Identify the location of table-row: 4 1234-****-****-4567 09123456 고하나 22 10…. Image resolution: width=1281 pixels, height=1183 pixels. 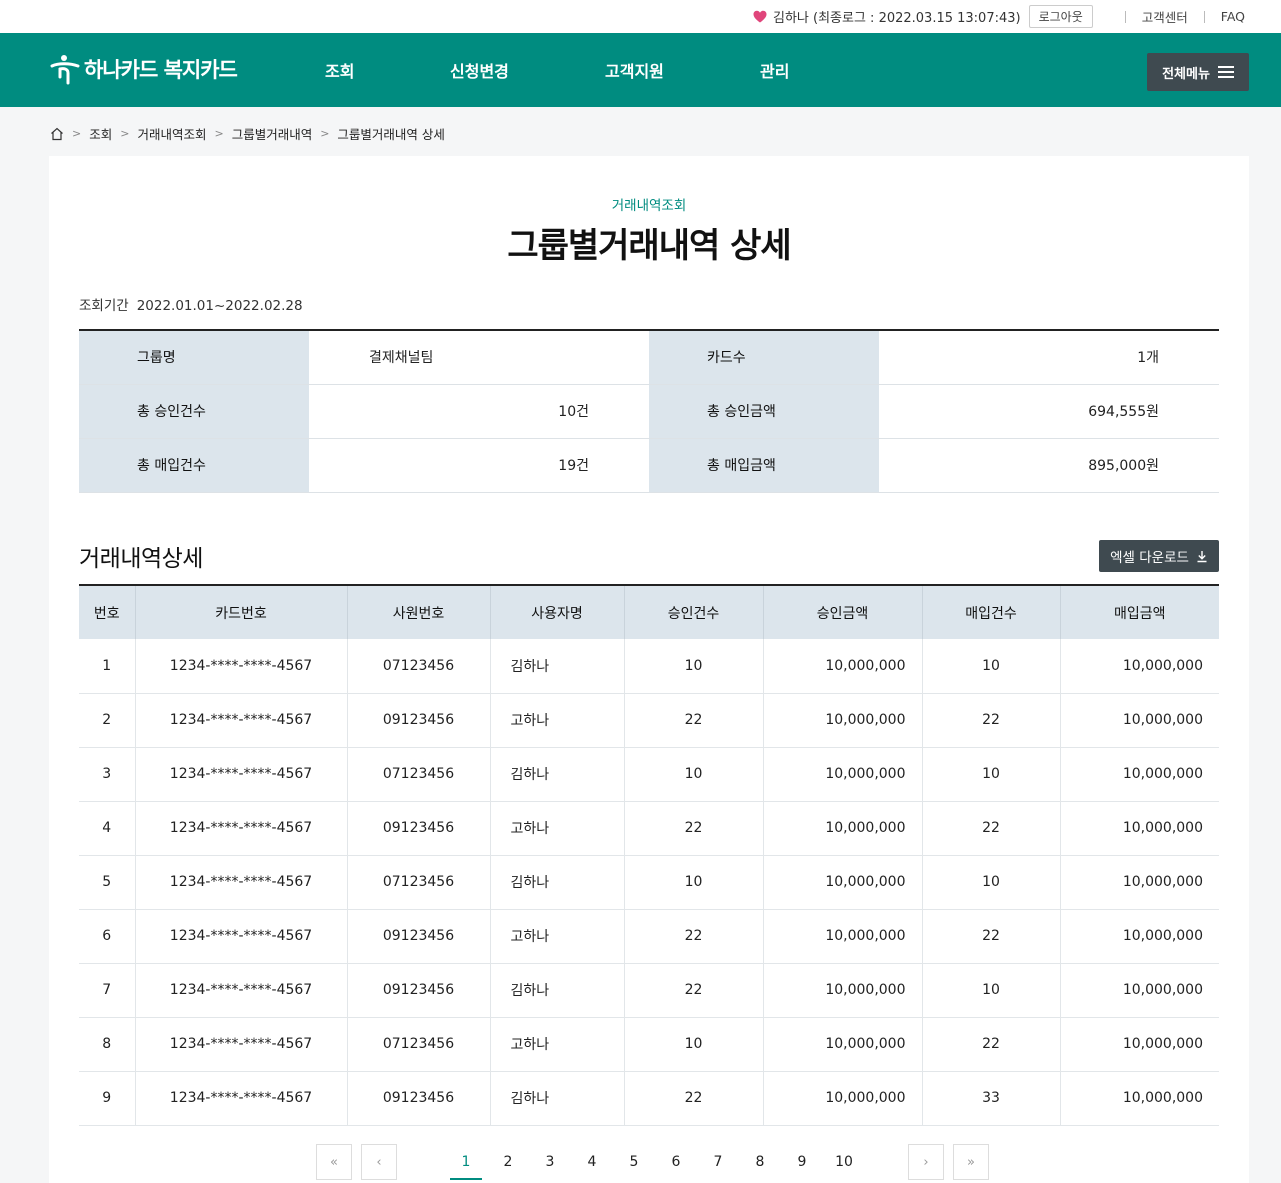
(649, 828).